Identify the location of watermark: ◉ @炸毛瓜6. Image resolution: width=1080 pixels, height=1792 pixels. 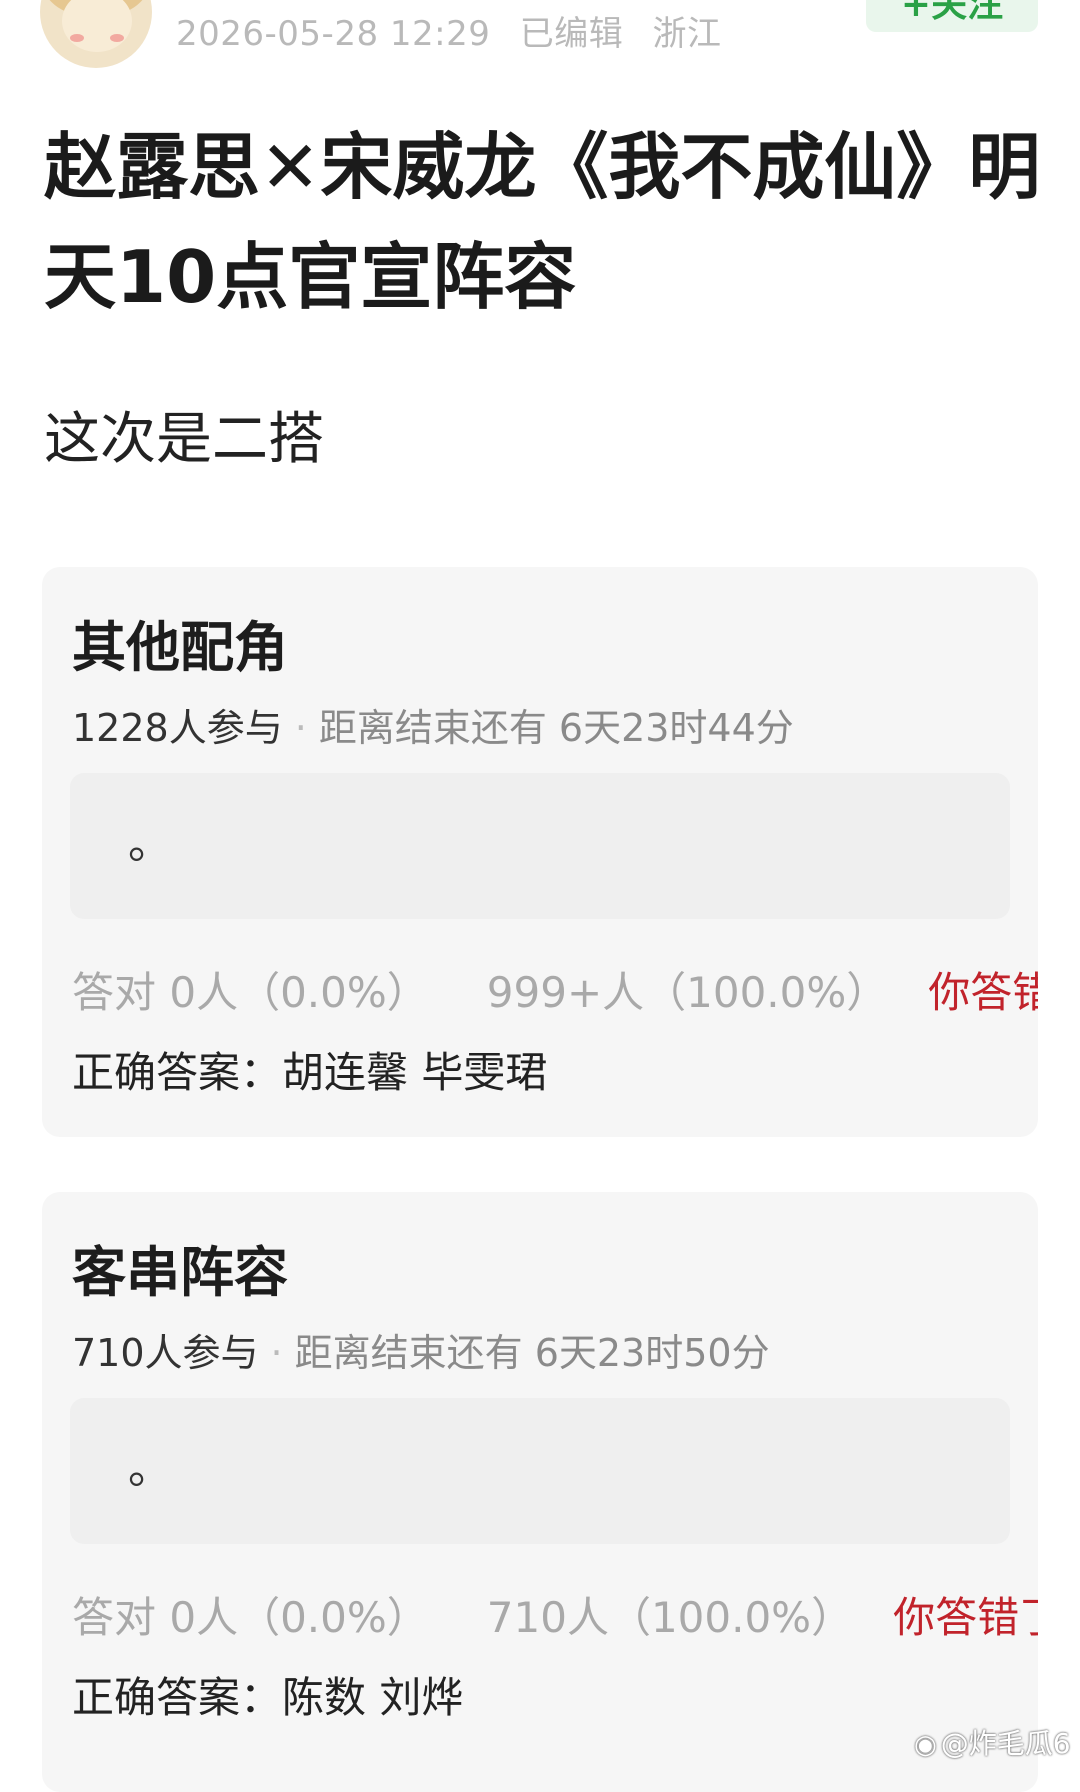
(992, 1742).